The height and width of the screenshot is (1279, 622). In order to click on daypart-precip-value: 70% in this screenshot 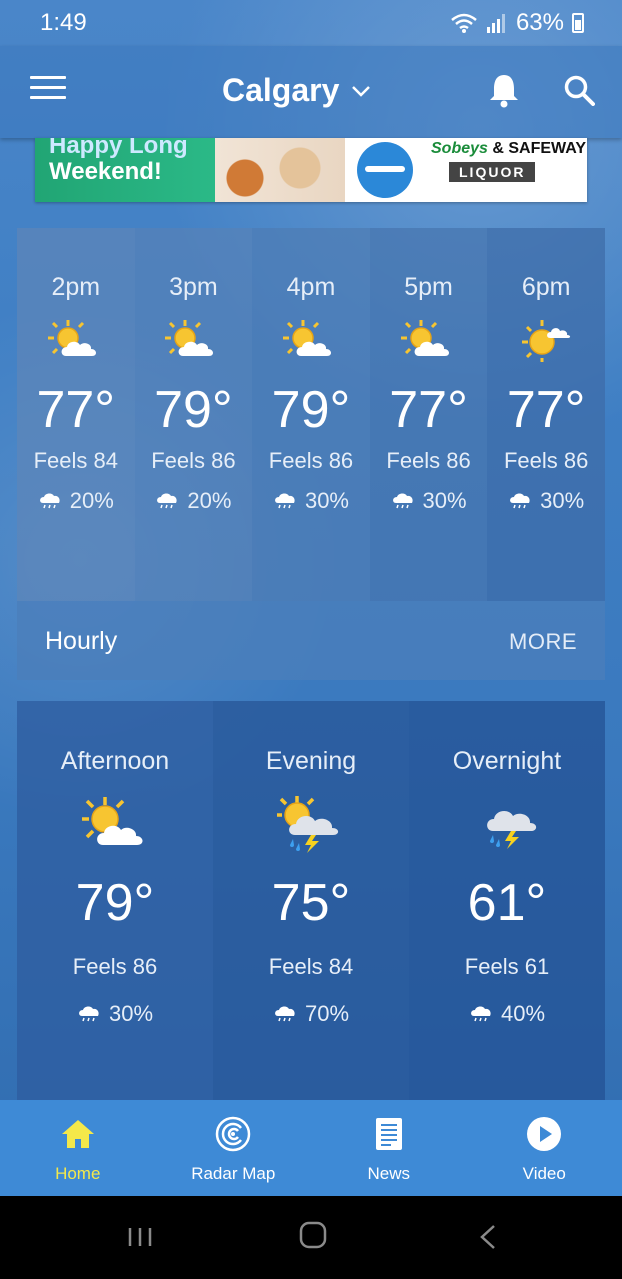, I will do `click(327, 1013)`.